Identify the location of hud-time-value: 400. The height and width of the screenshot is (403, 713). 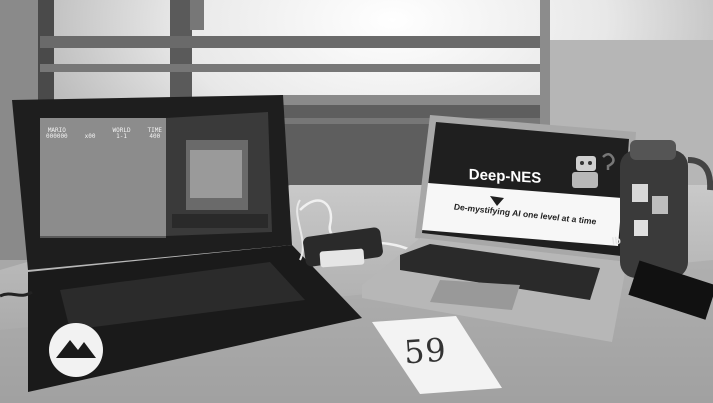
(155, 136).